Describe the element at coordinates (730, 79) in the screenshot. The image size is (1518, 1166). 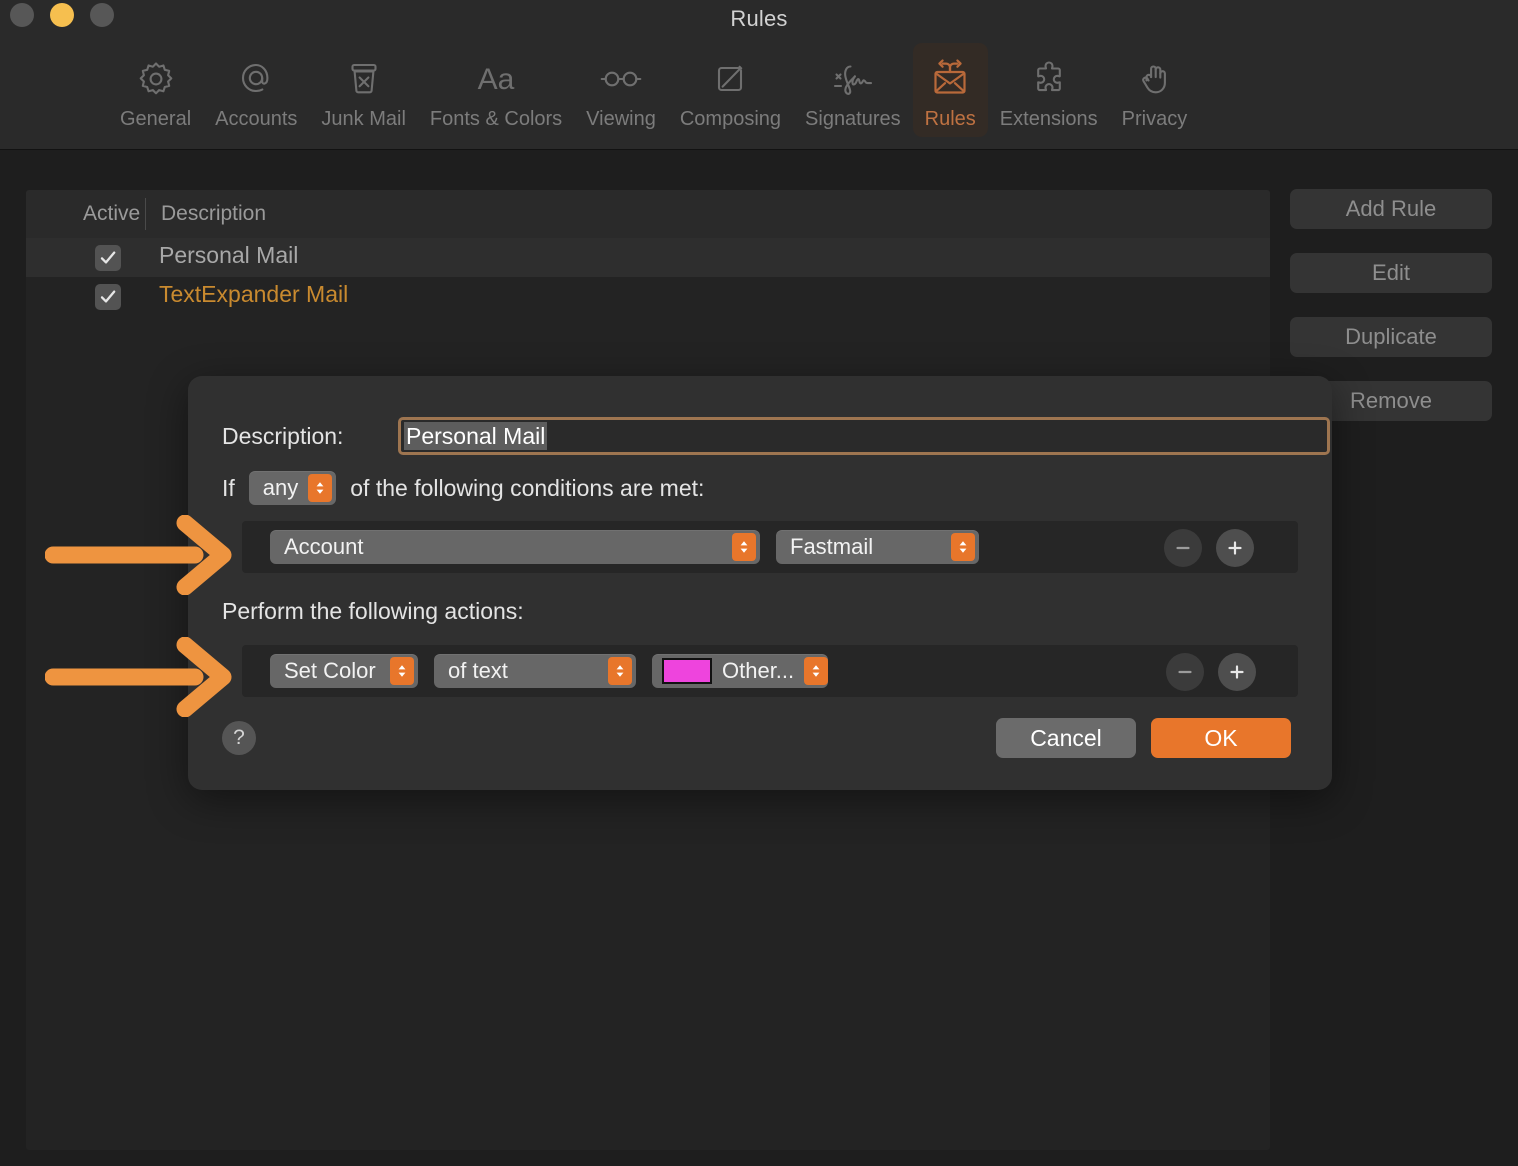
I see `compose-pen-icon` at that location.